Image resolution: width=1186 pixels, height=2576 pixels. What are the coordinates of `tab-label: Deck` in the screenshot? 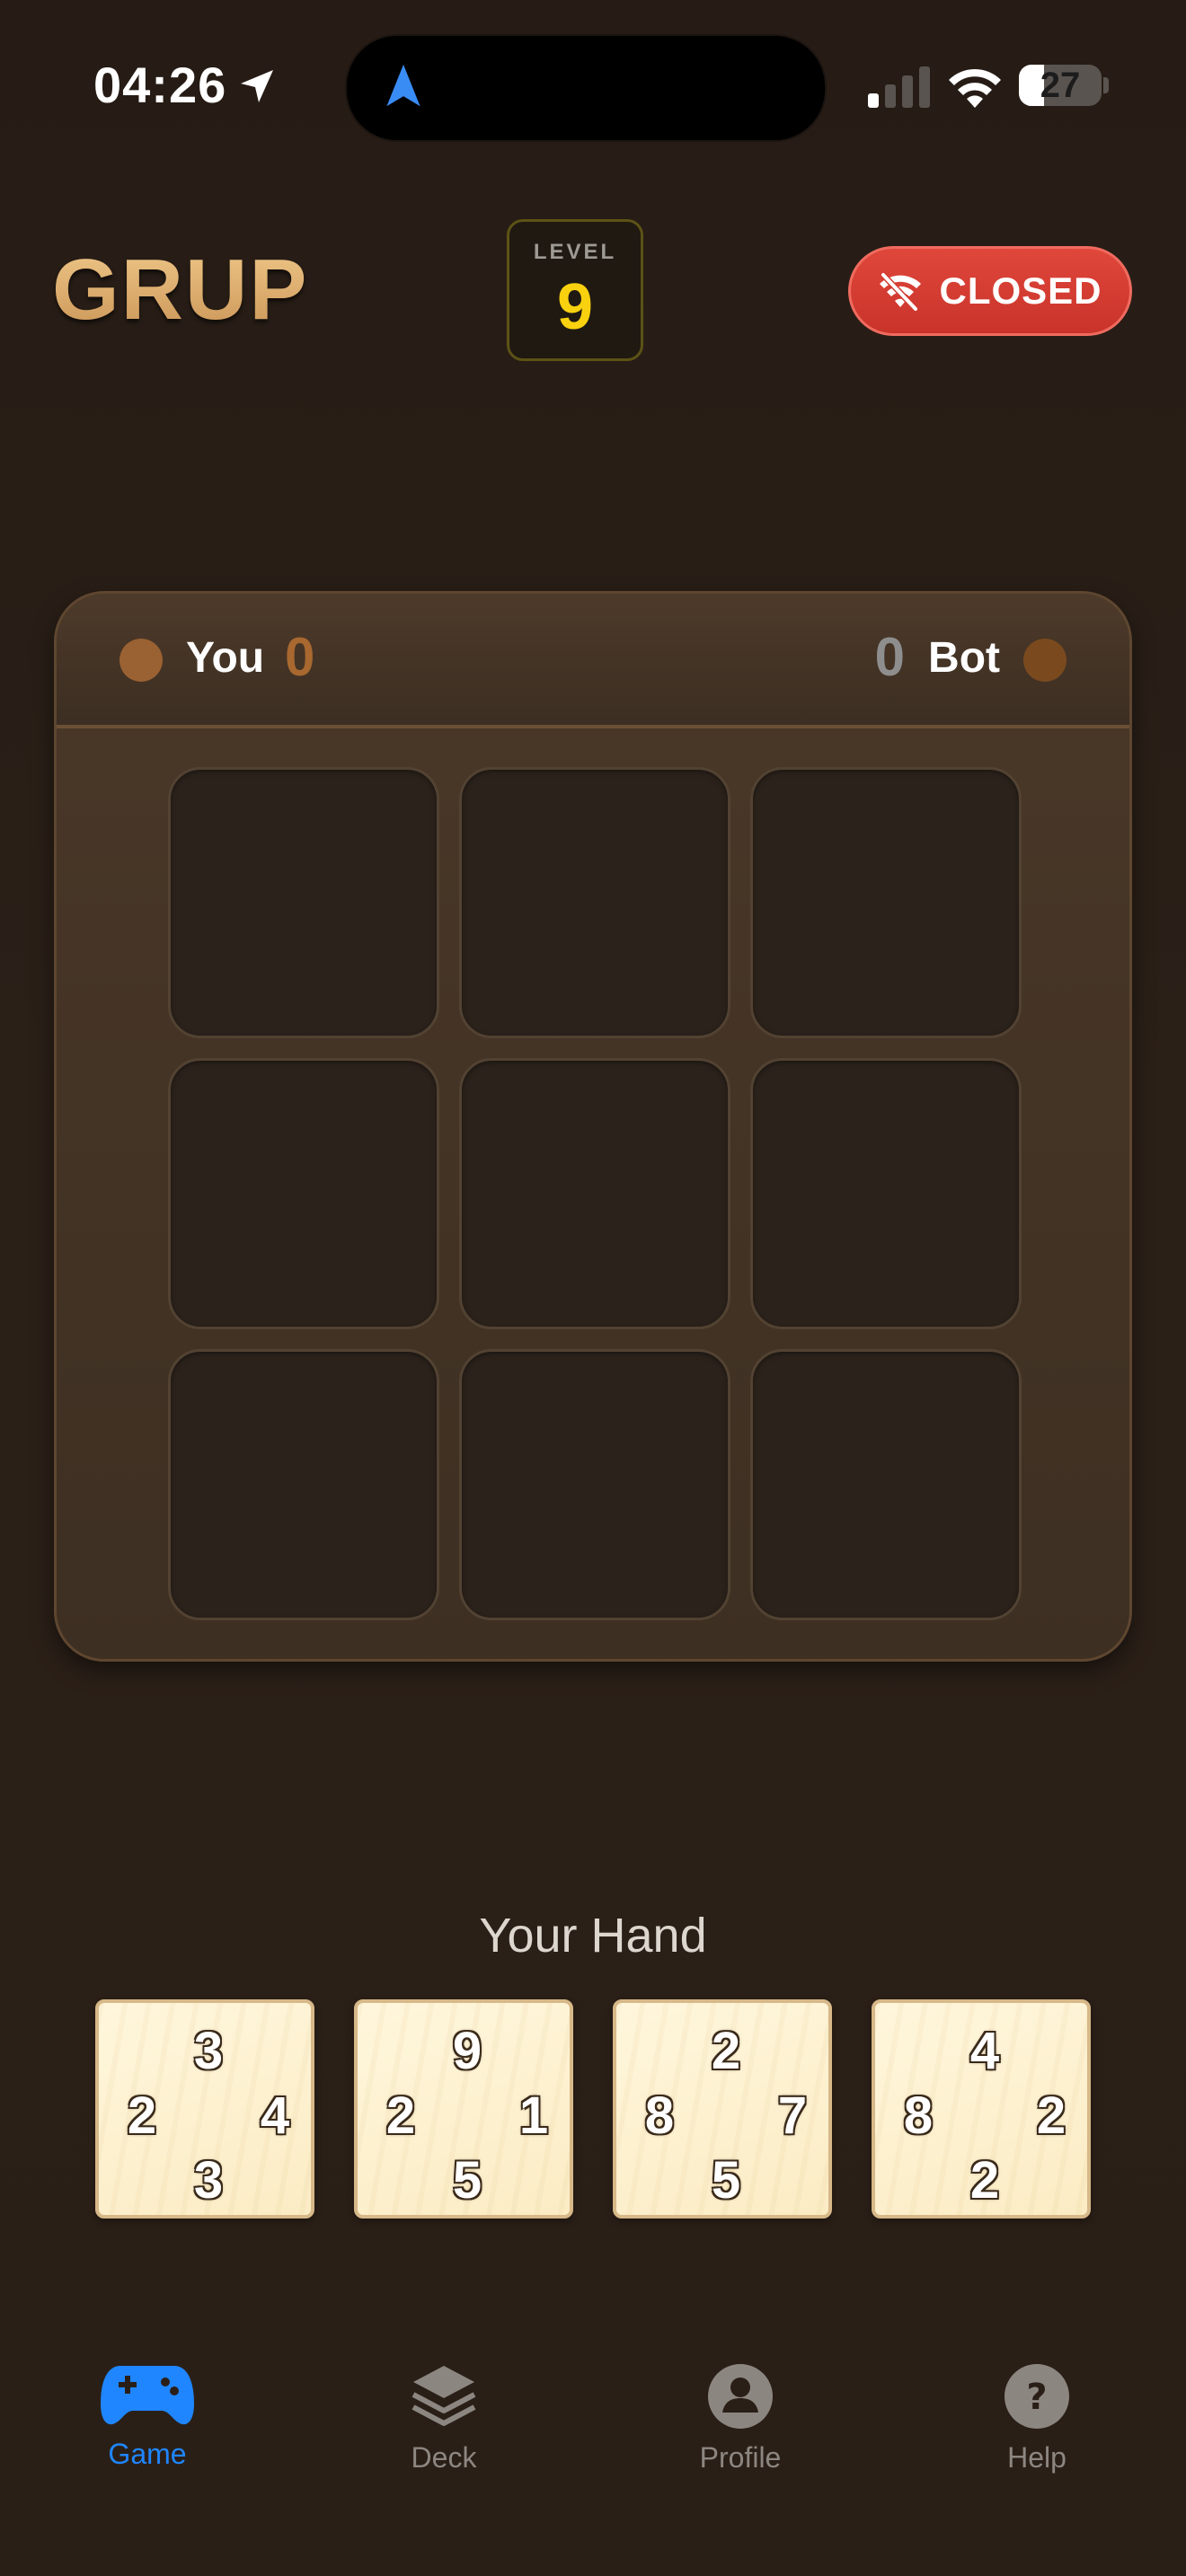 It's located at (444, 2457).